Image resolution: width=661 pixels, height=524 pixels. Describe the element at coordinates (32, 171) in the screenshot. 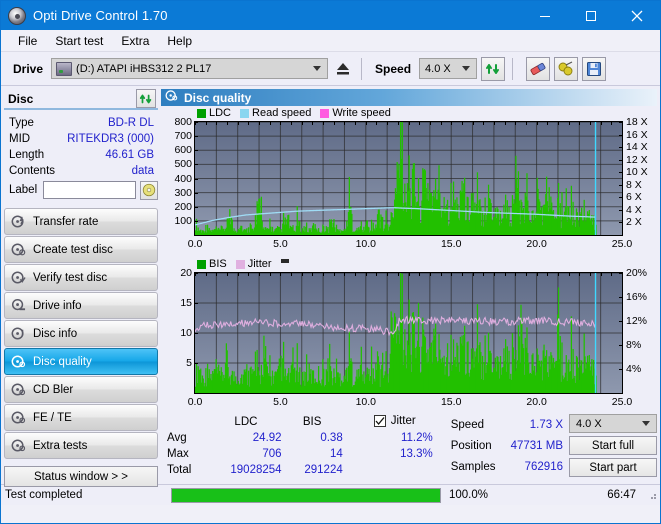

I see `disc-row-contents-key: Contents` at that location.